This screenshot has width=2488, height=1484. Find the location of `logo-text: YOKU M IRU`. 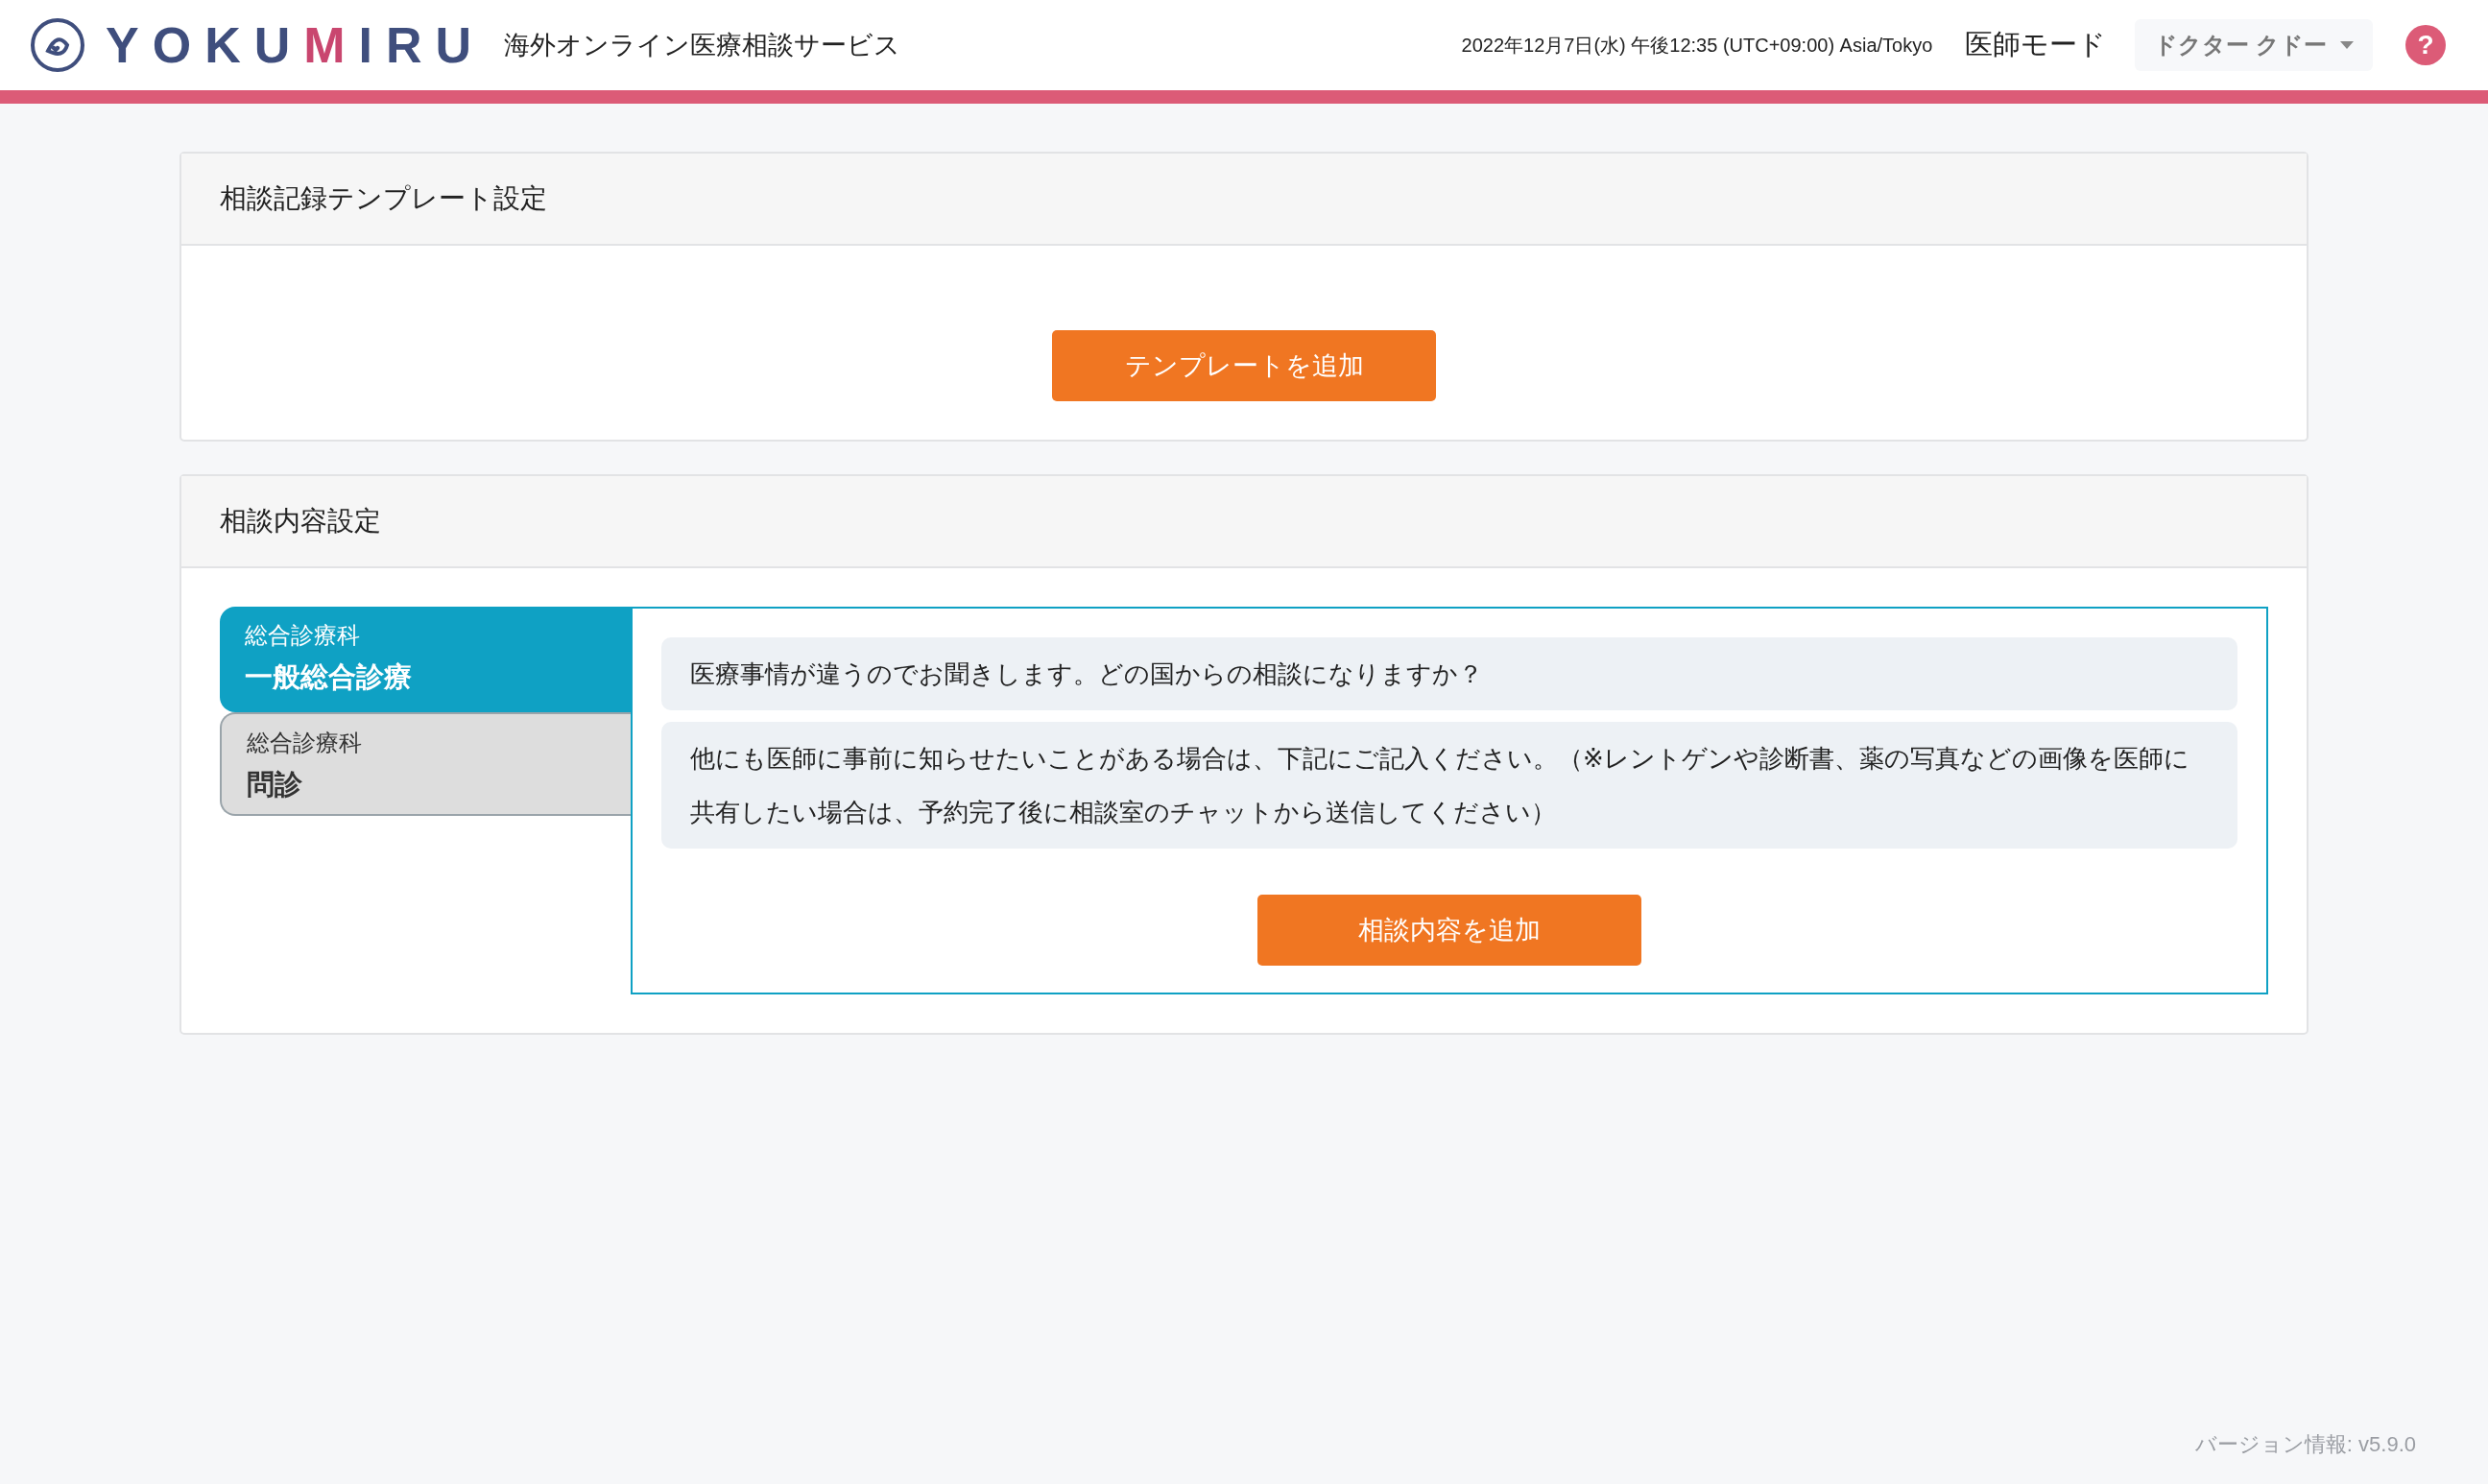

logo-text: YOKU M IRU is located at coordinates (296, 45).